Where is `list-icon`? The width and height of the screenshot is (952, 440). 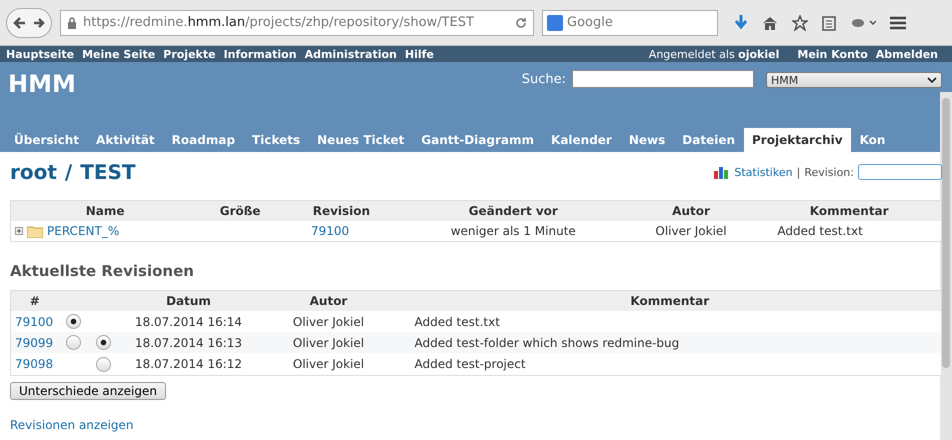
list-icon is located at coordinates (829, 22).